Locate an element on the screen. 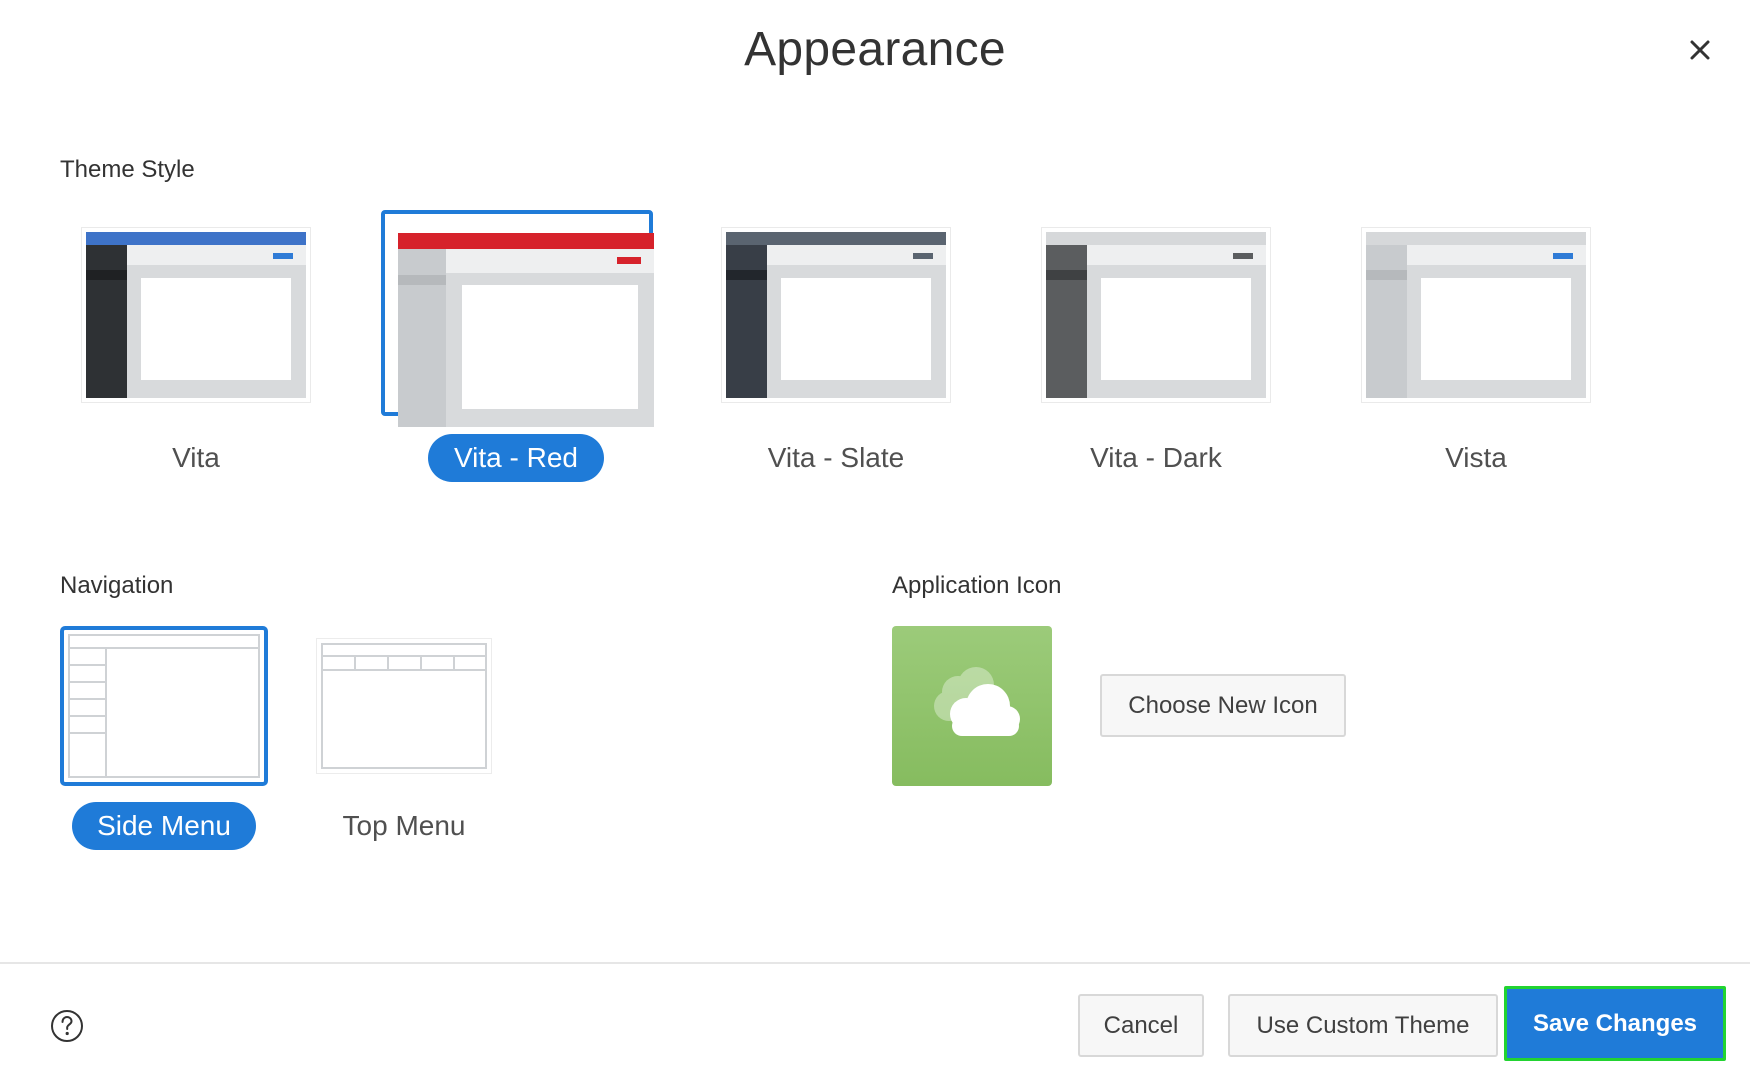 The height and width of the screenshot is (1082, 1750). theme-vita-slate-preview is located at coordinates (836, 315).